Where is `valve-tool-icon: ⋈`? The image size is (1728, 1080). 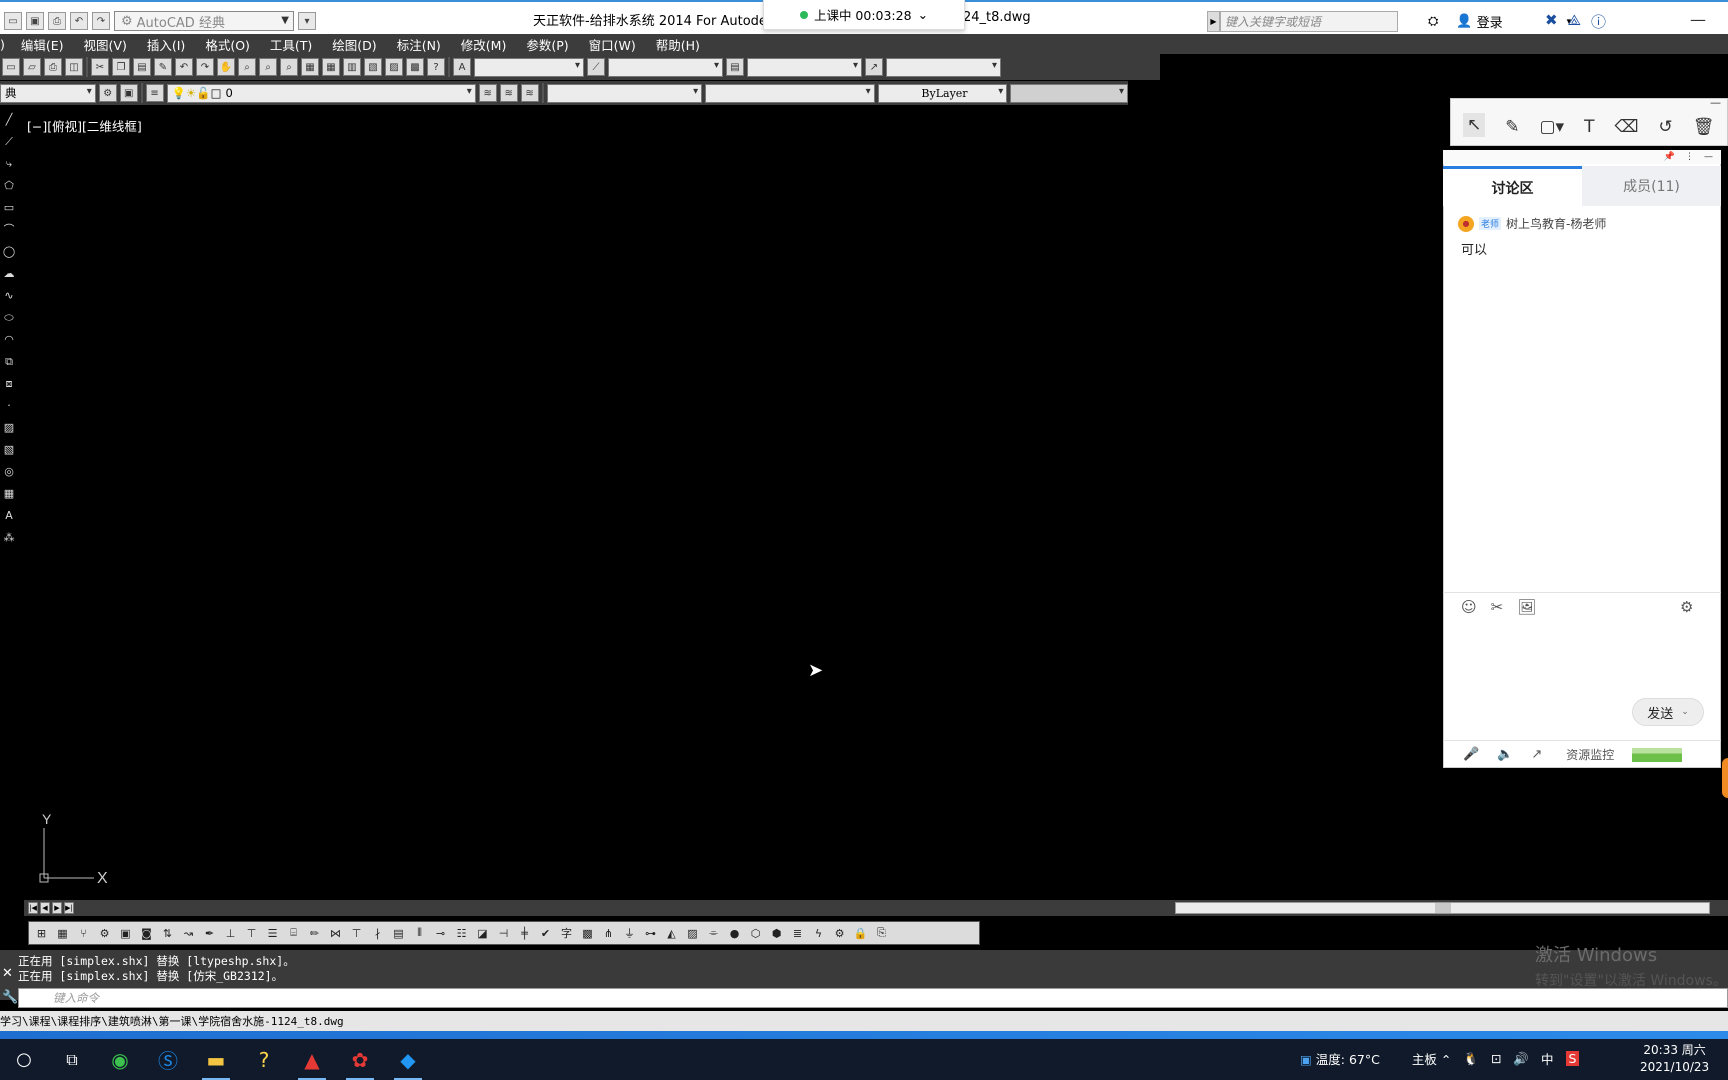 valve-tool-icon: ⋈ is located at coordinates (335, 933).